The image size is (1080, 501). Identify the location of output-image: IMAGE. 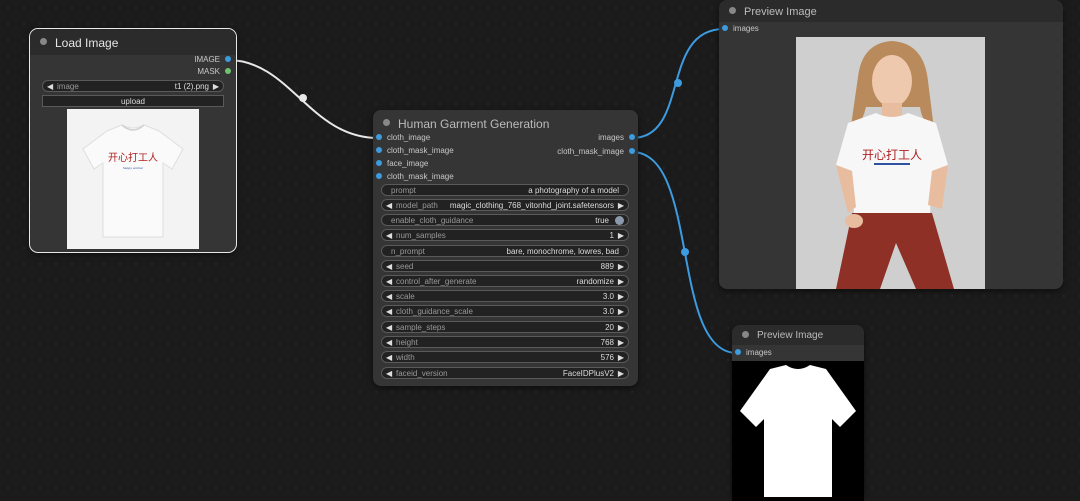
(212, 60).